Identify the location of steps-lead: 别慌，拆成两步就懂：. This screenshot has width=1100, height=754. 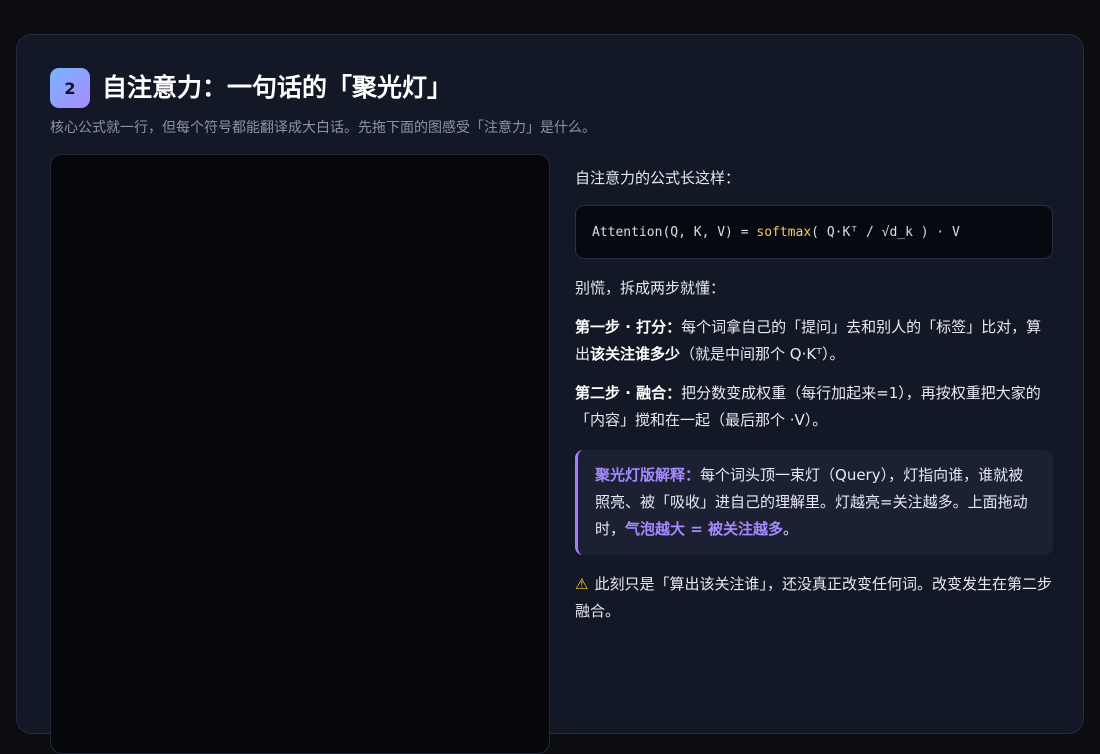
(650, 288).